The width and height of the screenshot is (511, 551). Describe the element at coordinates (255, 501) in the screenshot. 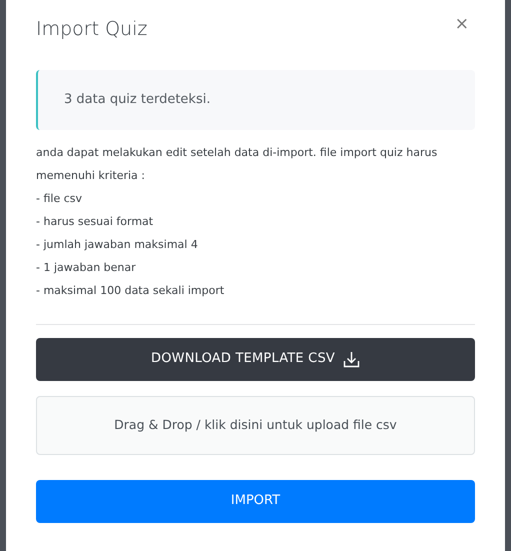

I see `import-button: IMPORT` at that location.